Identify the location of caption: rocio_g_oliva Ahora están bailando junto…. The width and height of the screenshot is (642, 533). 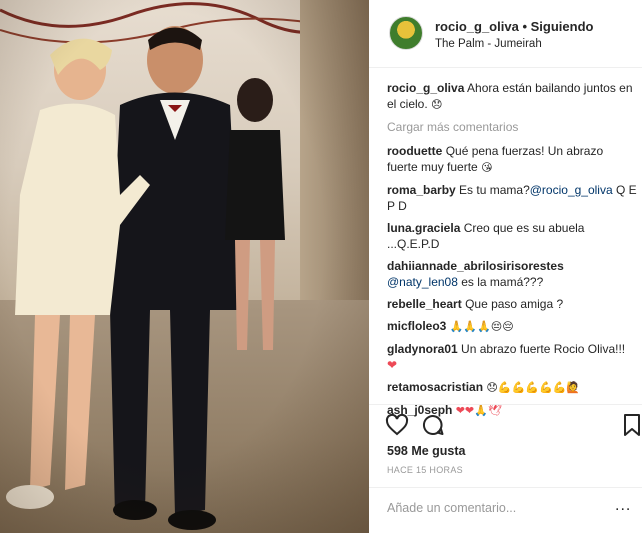
(512, 96).